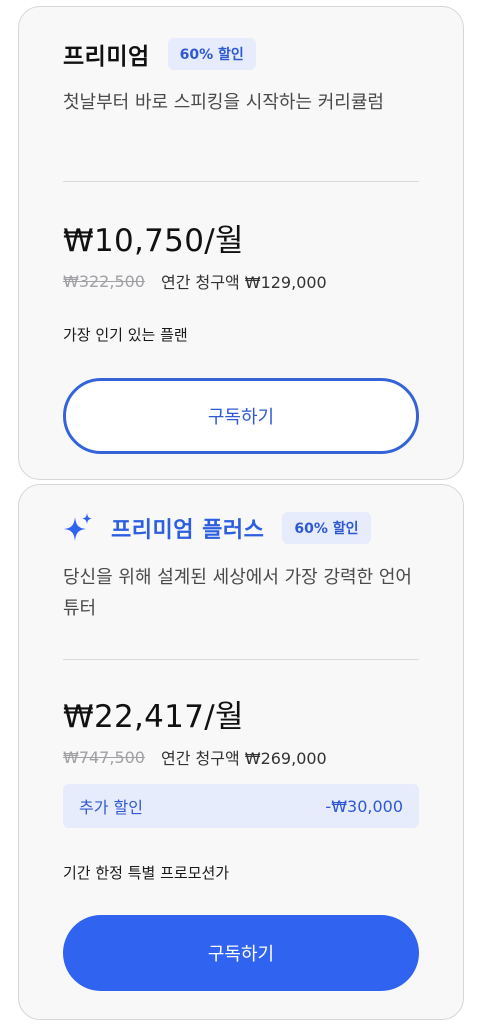 The image size is (493, 1024). I want to click on extra-discount-row: 추가 할인 -₩30,000, so click(241, 806).